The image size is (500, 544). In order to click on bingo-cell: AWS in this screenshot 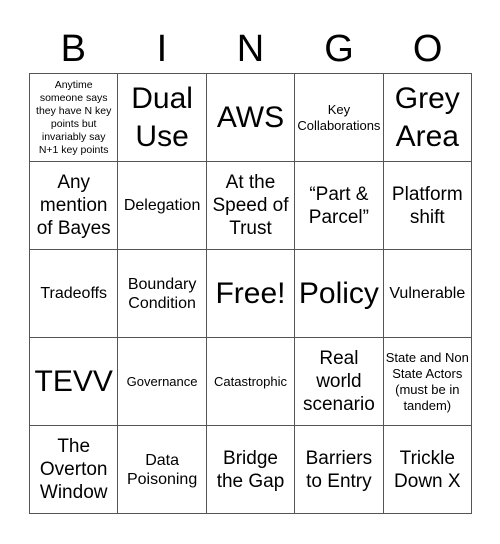, I will do `click(251, 118)`.